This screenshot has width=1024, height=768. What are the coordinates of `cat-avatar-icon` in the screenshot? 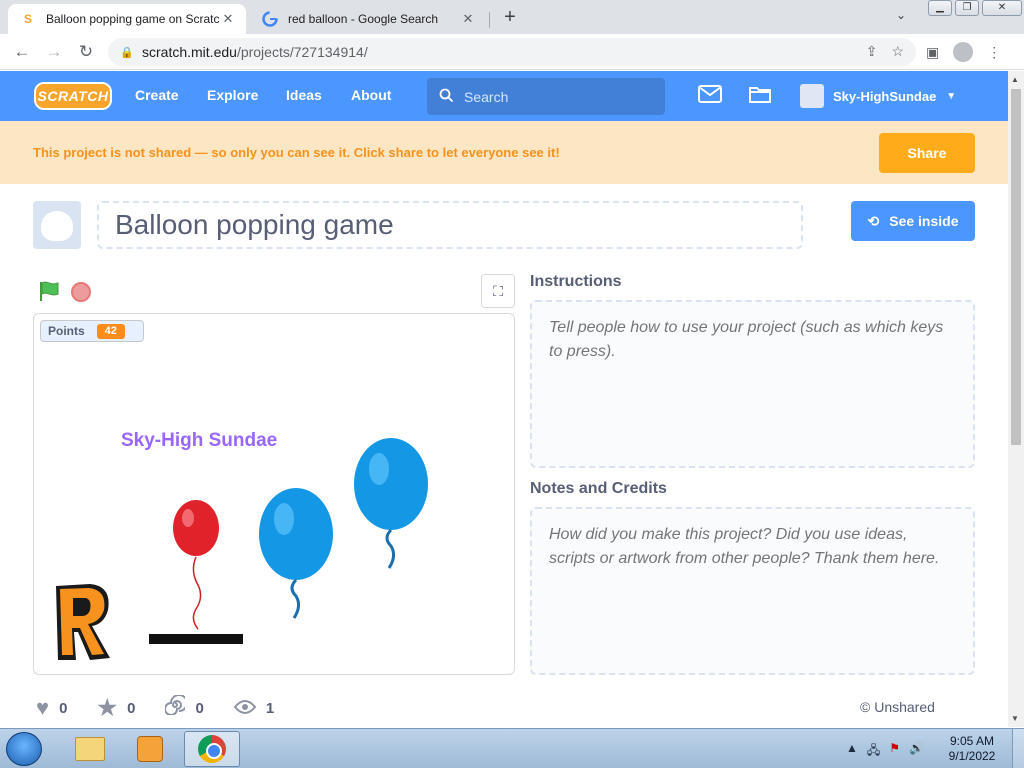 It's located at (57, 226).